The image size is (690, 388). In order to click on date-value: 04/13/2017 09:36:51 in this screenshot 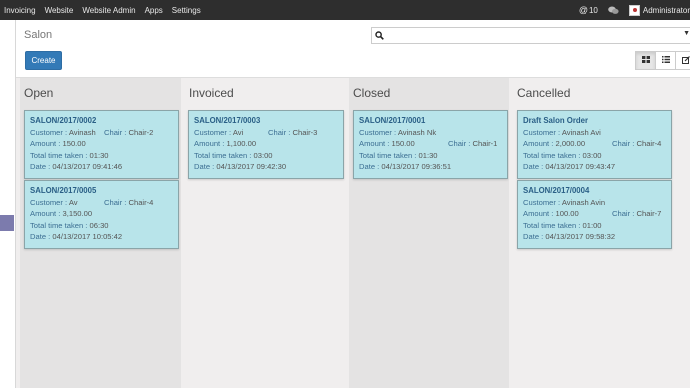, I will do `click(416, 167)`.